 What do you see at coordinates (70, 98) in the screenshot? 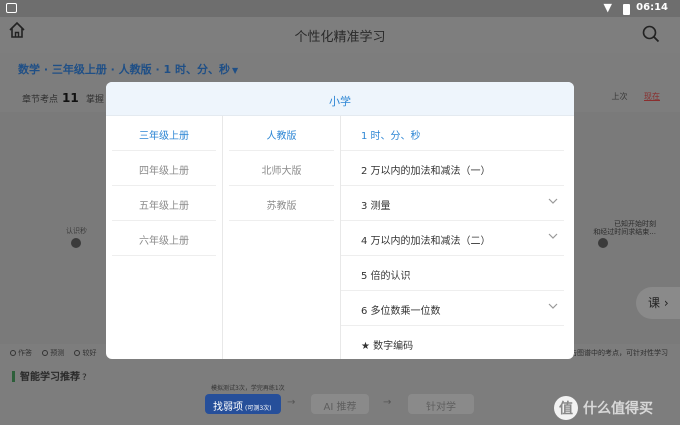
I see `stats-count: 11` at bounding box center [70, 98].